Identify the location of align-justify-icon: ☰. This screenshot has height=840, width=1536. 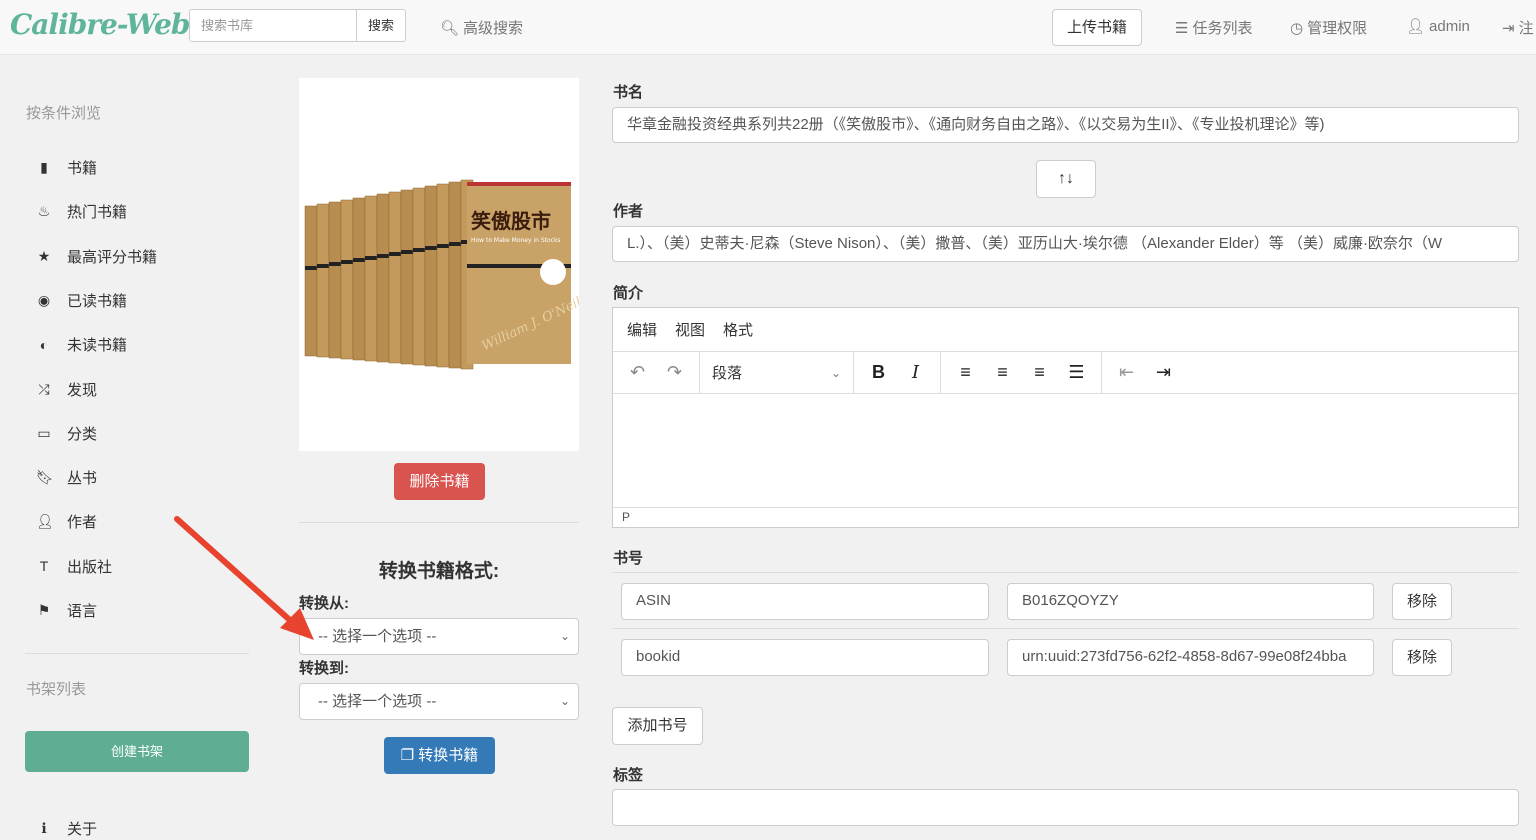
(1076, 372).